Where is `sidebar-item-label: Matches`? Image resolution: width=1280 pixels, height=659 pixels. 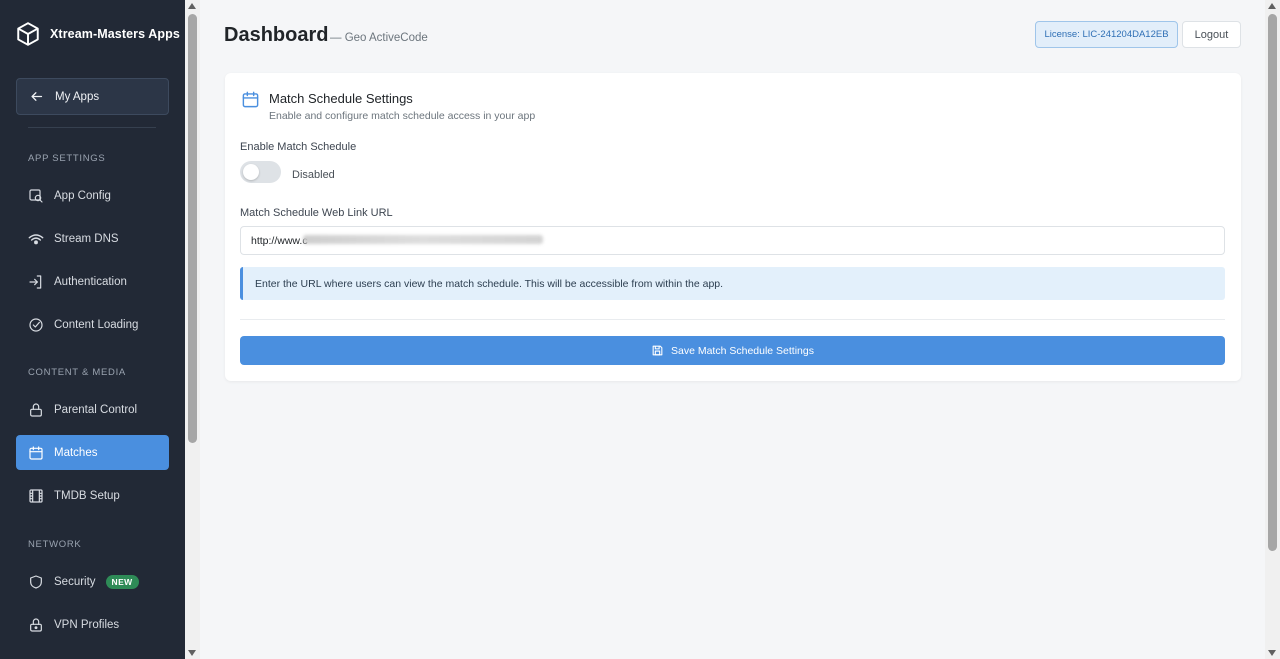 sidebar-item-label: Matches is located at coordinates (76, 452).